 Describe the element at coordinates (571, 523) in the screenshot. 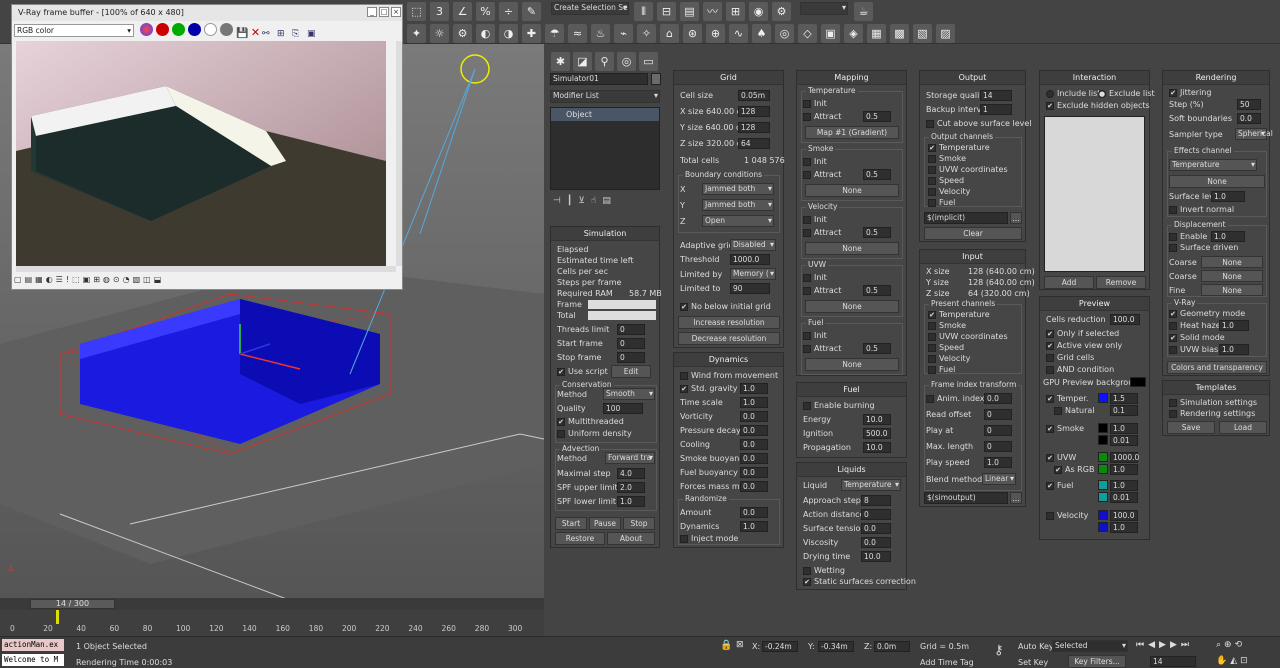

I see `start-button: Start` at that location.